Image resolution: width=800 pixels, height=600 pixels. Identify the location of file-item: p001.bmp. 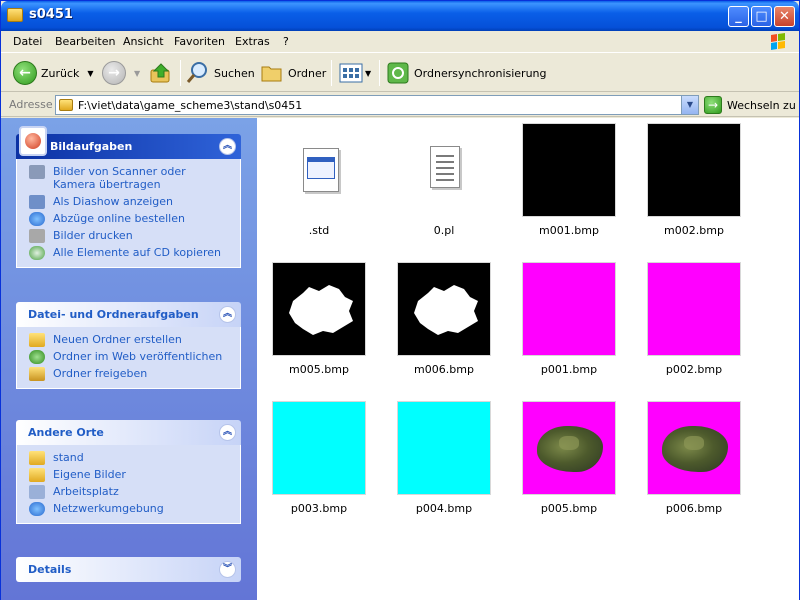
(569, 319).